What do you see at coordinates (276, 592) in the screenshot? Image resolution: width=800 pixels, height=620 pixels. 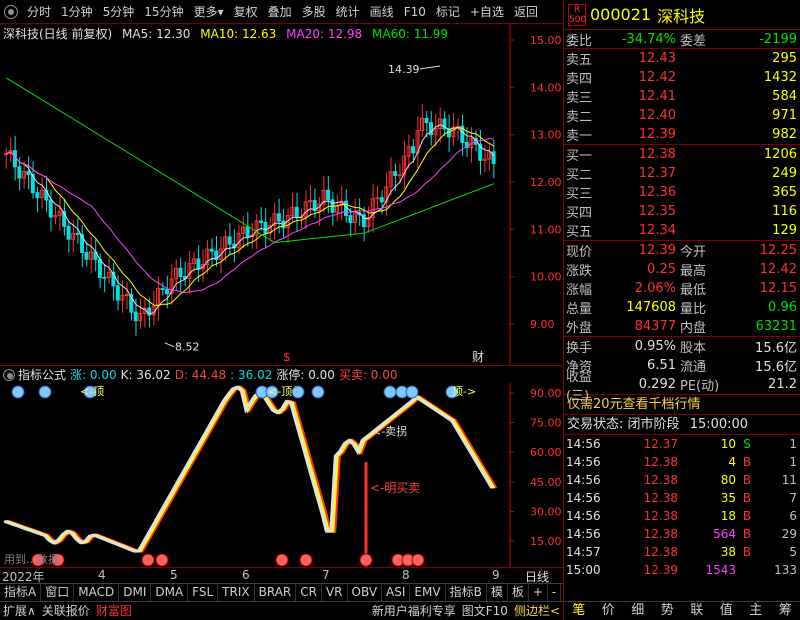 I see `indicator-tab-7: BRAR` at bounding box center [276, 592].